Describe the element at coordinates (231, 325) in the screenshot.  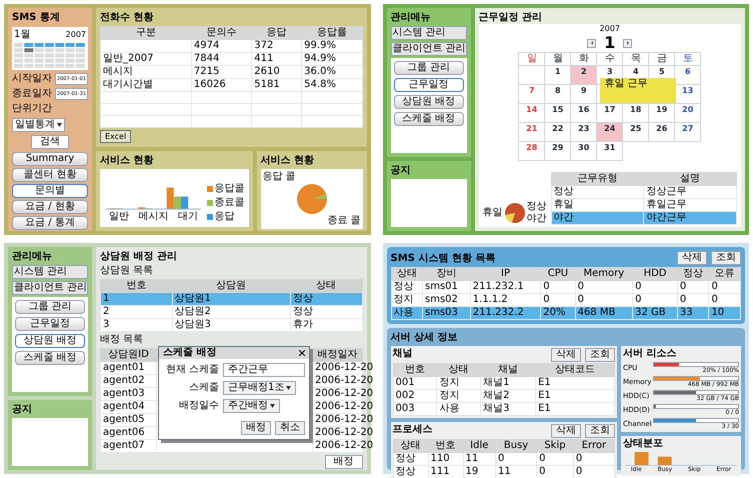
I see `table-row: 3 상담원3 휴가` at that location.